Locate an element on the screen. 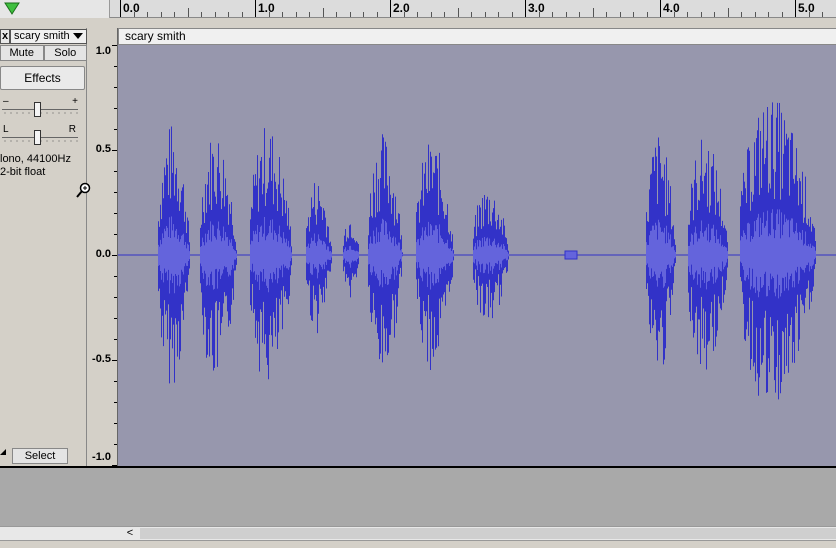 The height and width of the screenshot is (548, 836). ruler-ticks: 0.0 1.0 2.0 3.0 4.0 5.0 is located at coordinates (473, 9).